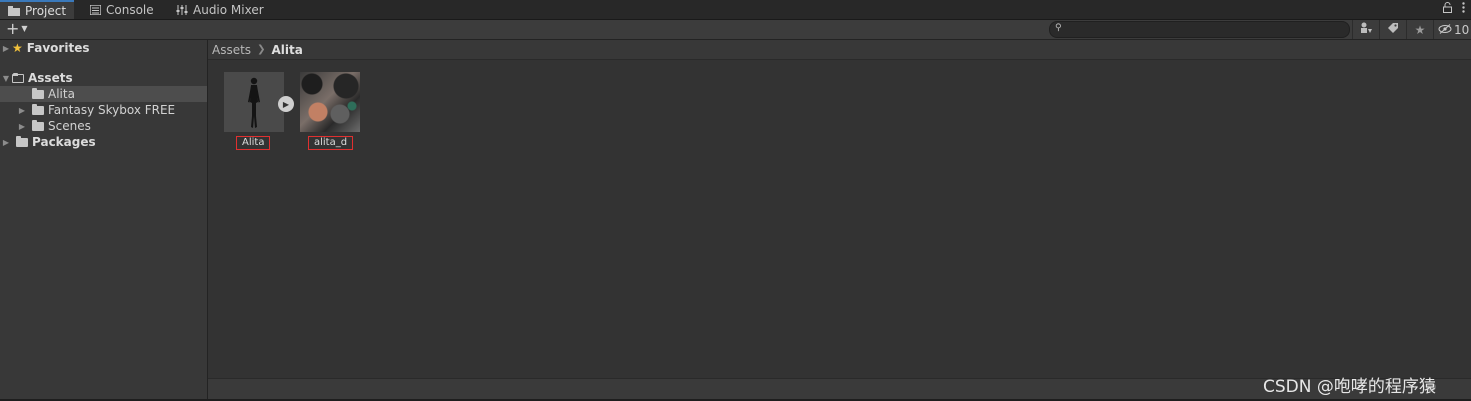  Describe the element at coordinates (103, 78) in the screenshot. I see `tree-item-assets: ▼ Assets` at that location.